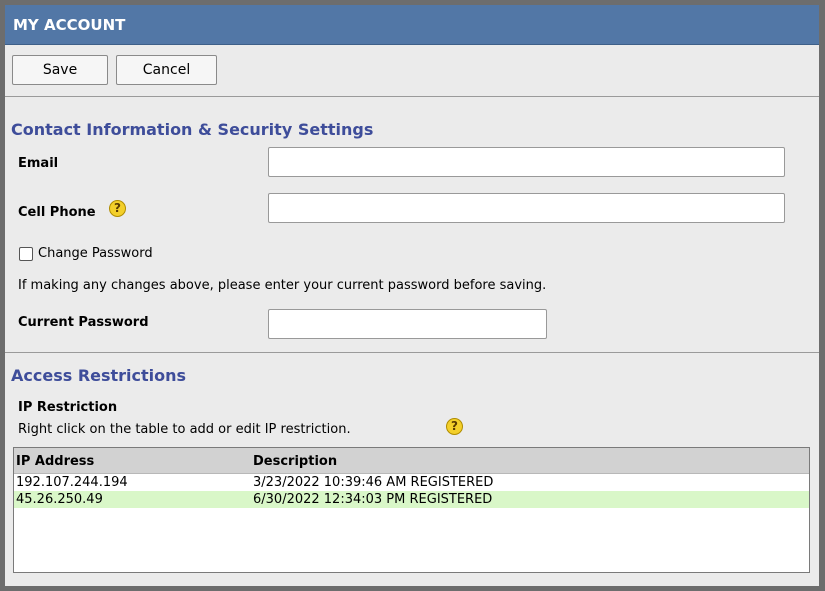 This screenshot has height=591, width=825. I want to click on email-label: Email, so click(38, 163).